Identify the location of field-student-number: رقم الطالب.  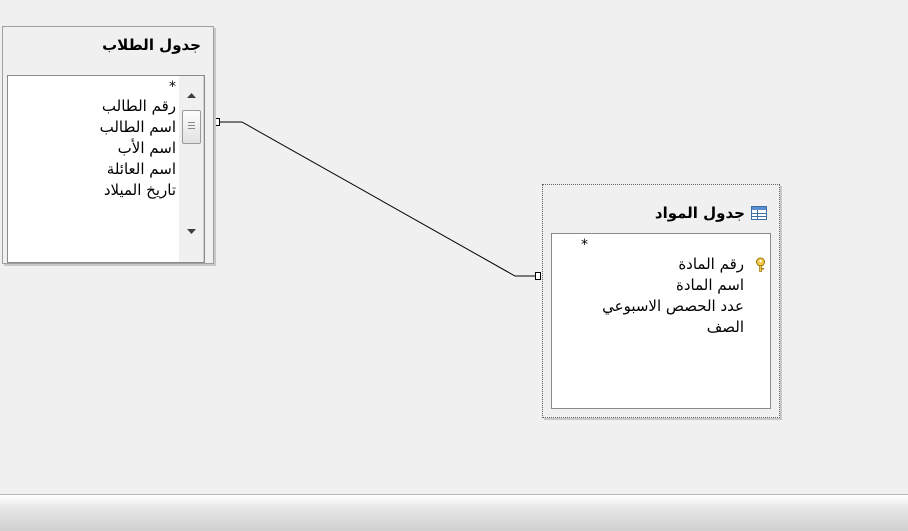
(92, 106).